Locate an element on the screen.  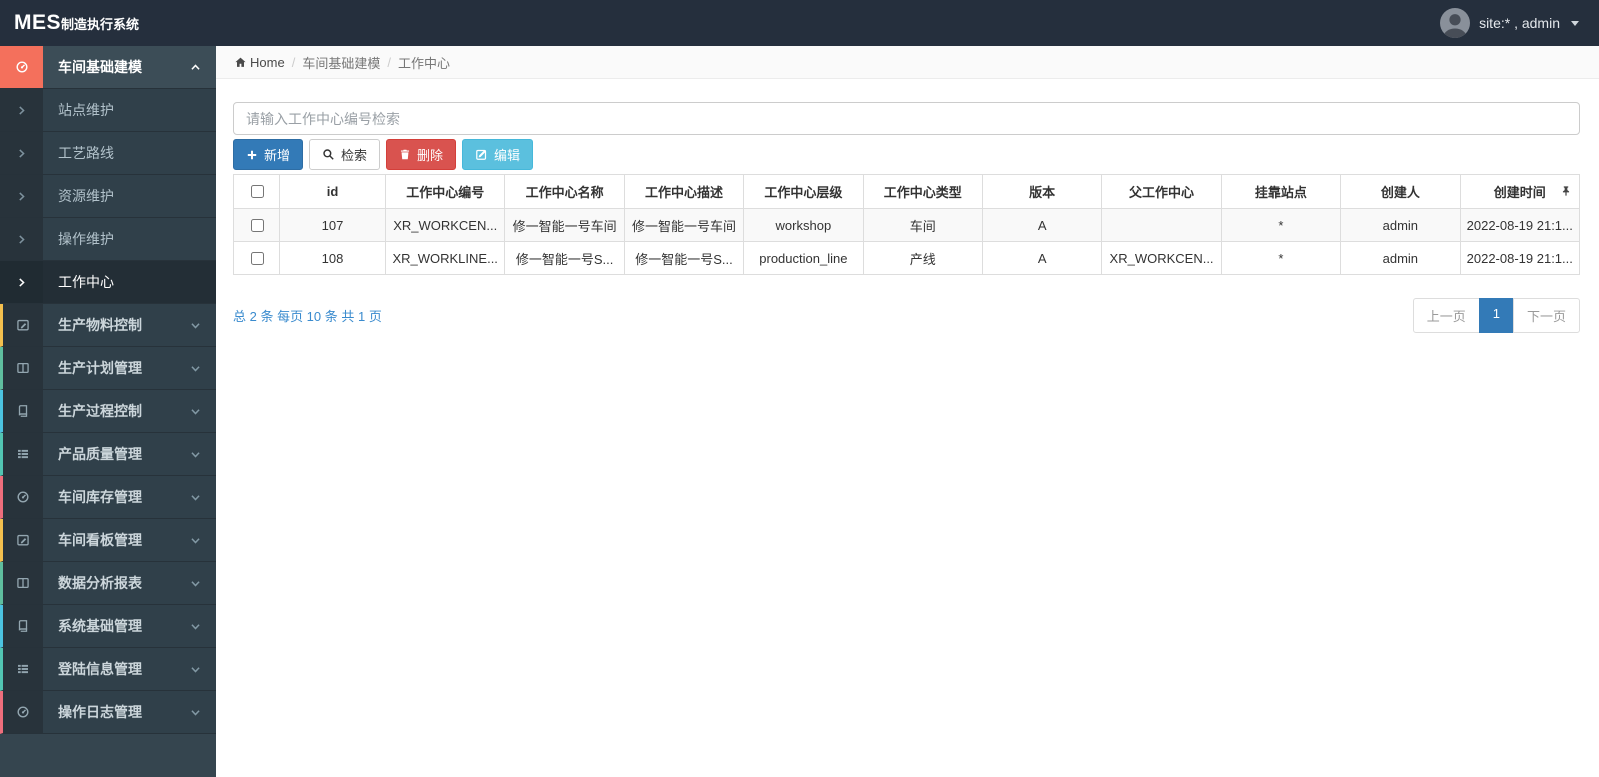
edit-icon is located at coordinates (481, 154).